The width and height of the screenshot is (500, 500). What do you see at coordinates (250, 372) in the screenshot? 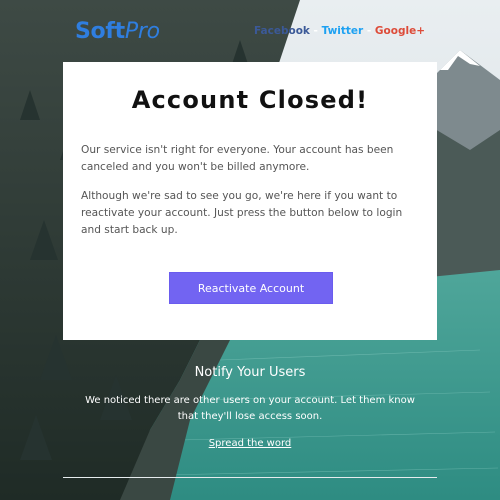
I see `notify-title: Notify Your Users` at bounding box center [250, 372].